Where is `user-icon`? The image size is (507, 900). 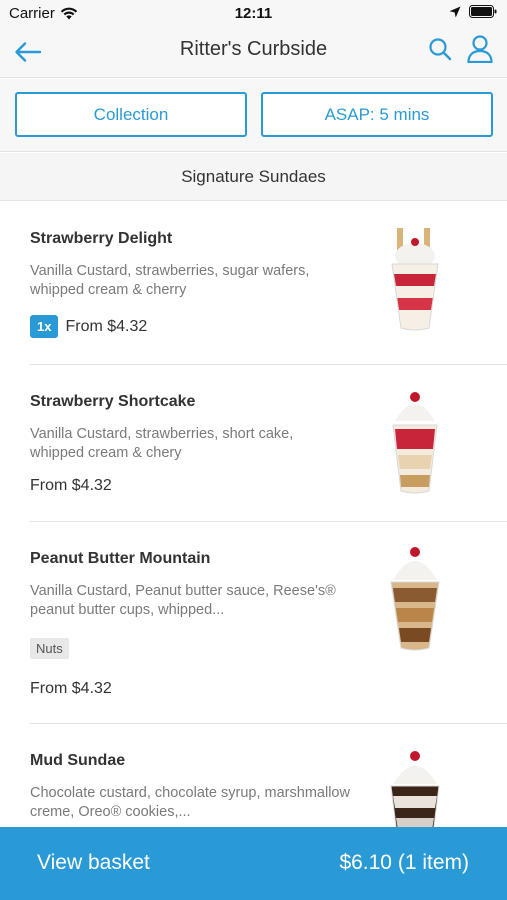 user-icon is located at coordinates (480, 49).